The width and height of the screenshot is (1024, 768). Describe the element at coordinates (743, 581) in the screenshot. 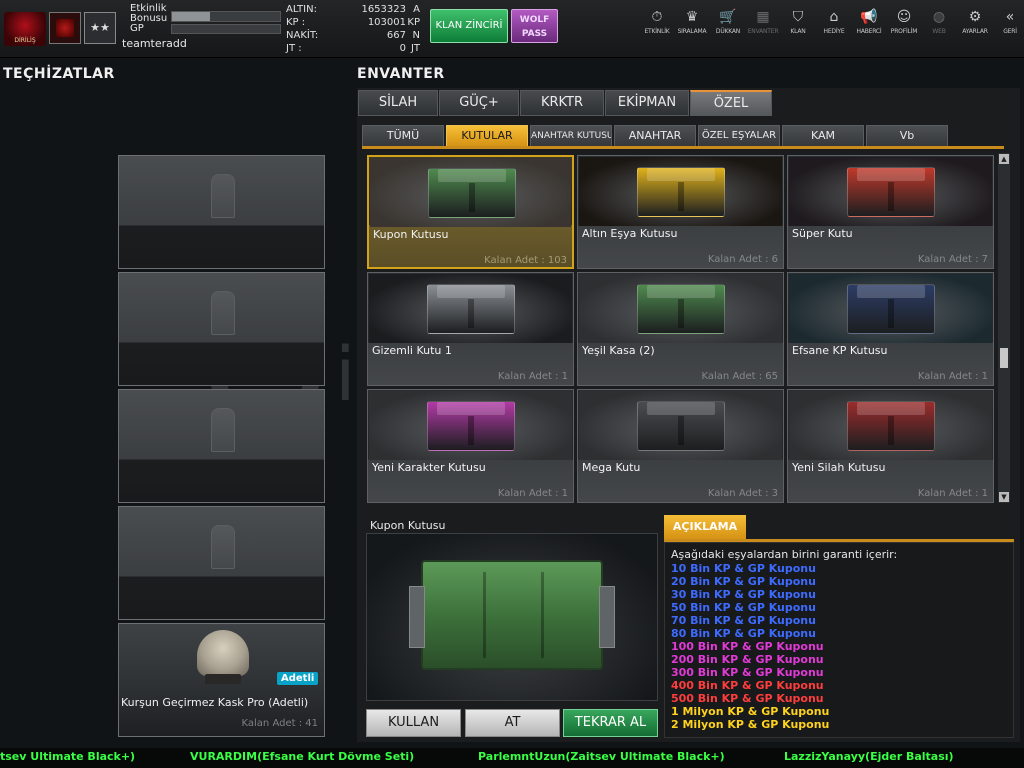

I see `description-line: 20 Bin KP & GP Kuponu` at that location.